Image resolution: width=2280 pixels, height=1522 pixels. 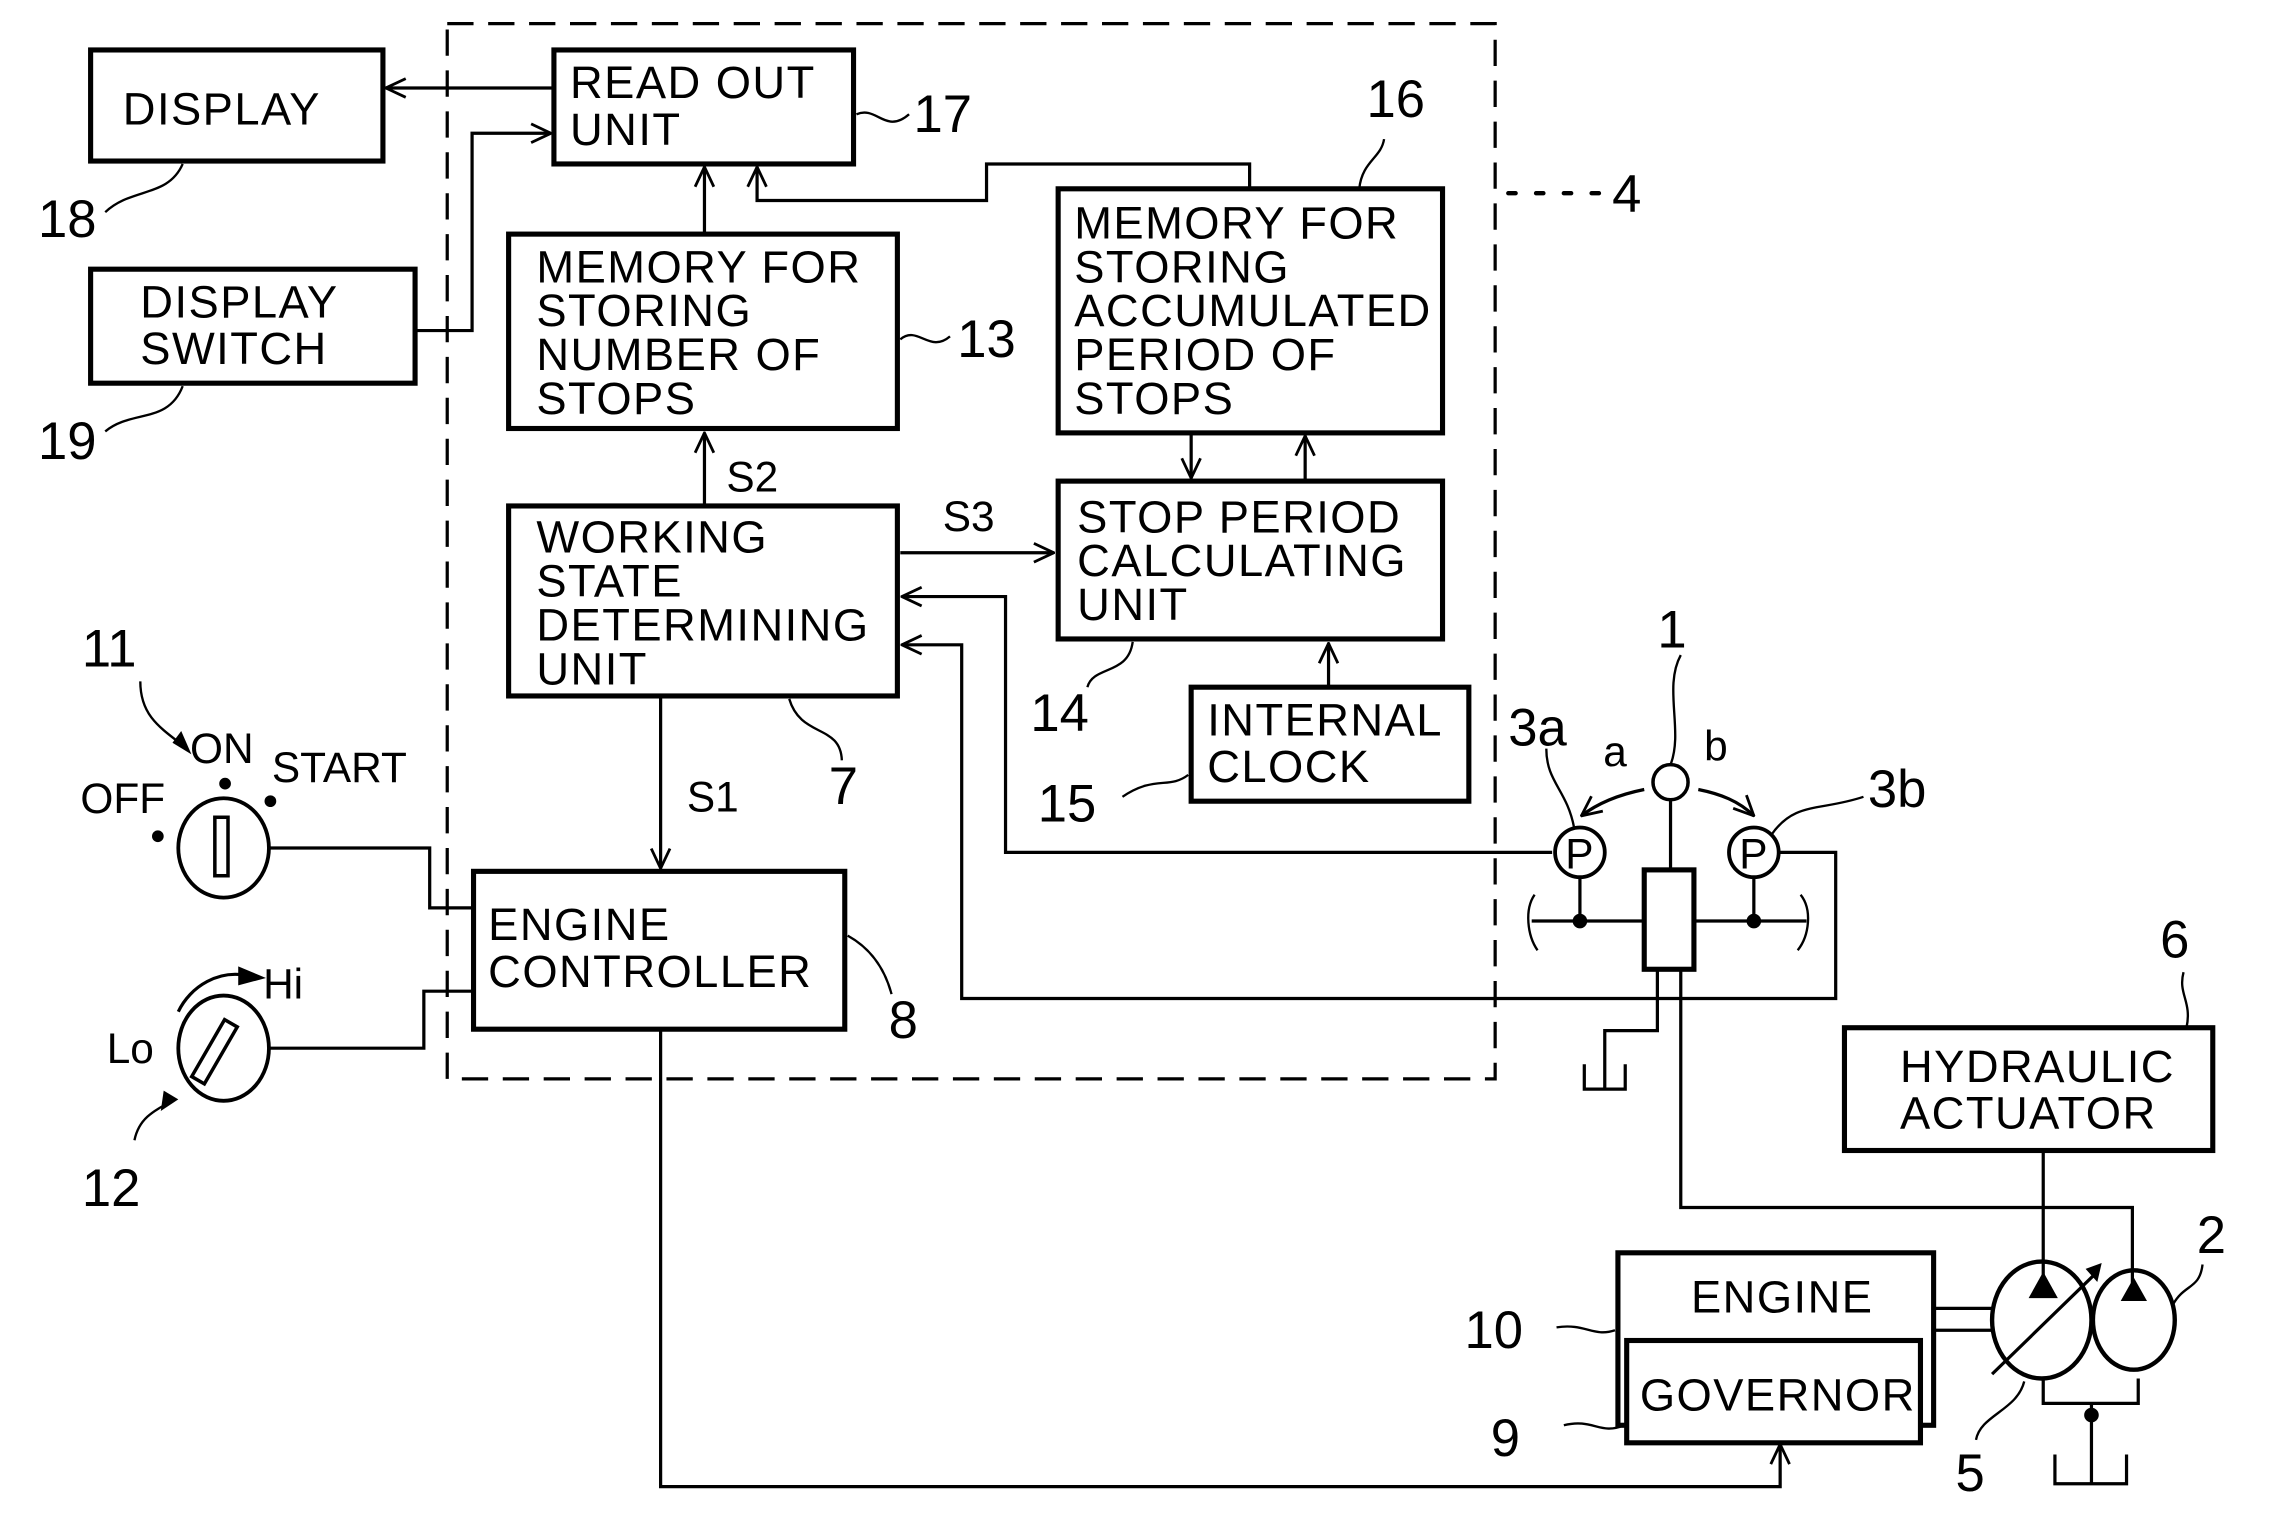 What do you see at coordinates (1250, 560) in the screenshot?
I see `stop-period-calculating-unit-block: STOP PERIOD CALCULATING UNIT` at bounding box center [1250, 560].